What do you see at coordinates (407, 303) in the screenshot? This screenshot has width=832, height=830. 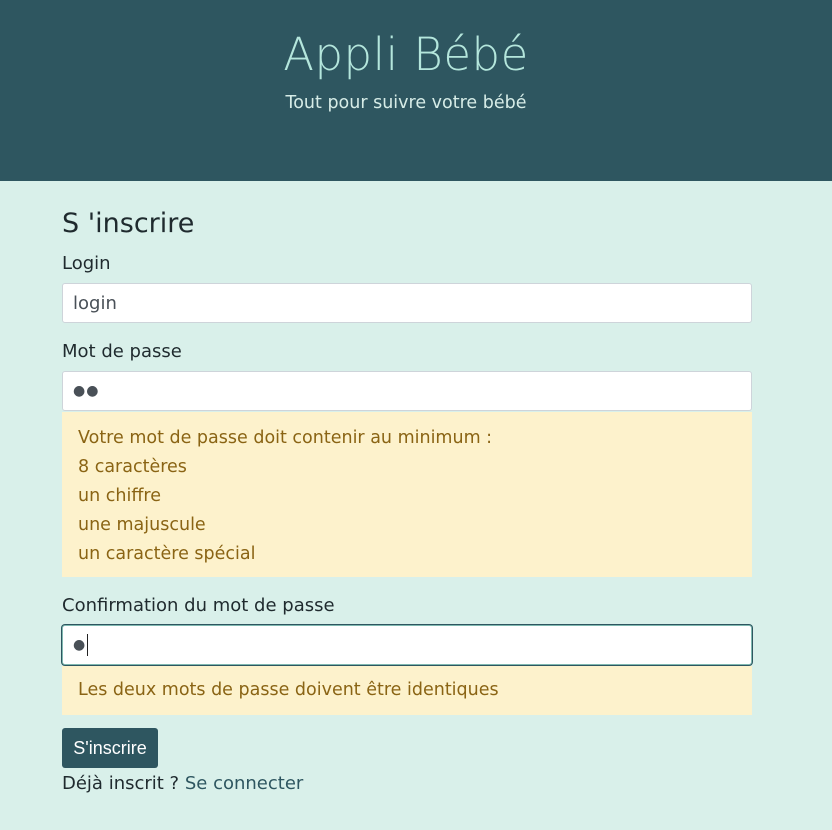 I see `login-input: login` at bounding box center [407, 303].